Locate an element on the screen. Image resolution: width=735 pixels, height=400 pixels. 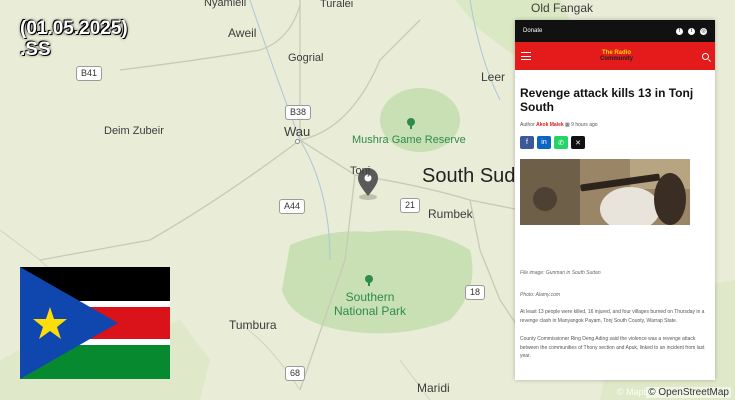
place-label: Leer is located at coordinates (493, 77).